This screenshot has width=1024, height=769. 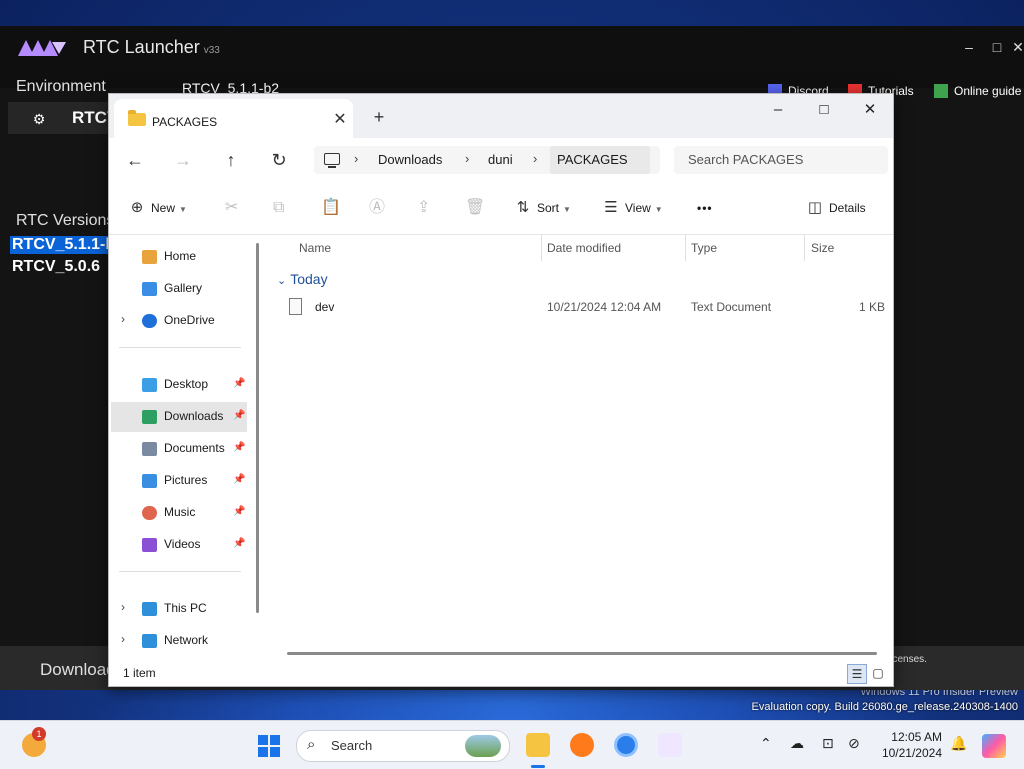 I want to click on windows-logo-icon, so click(x=263, y=740).